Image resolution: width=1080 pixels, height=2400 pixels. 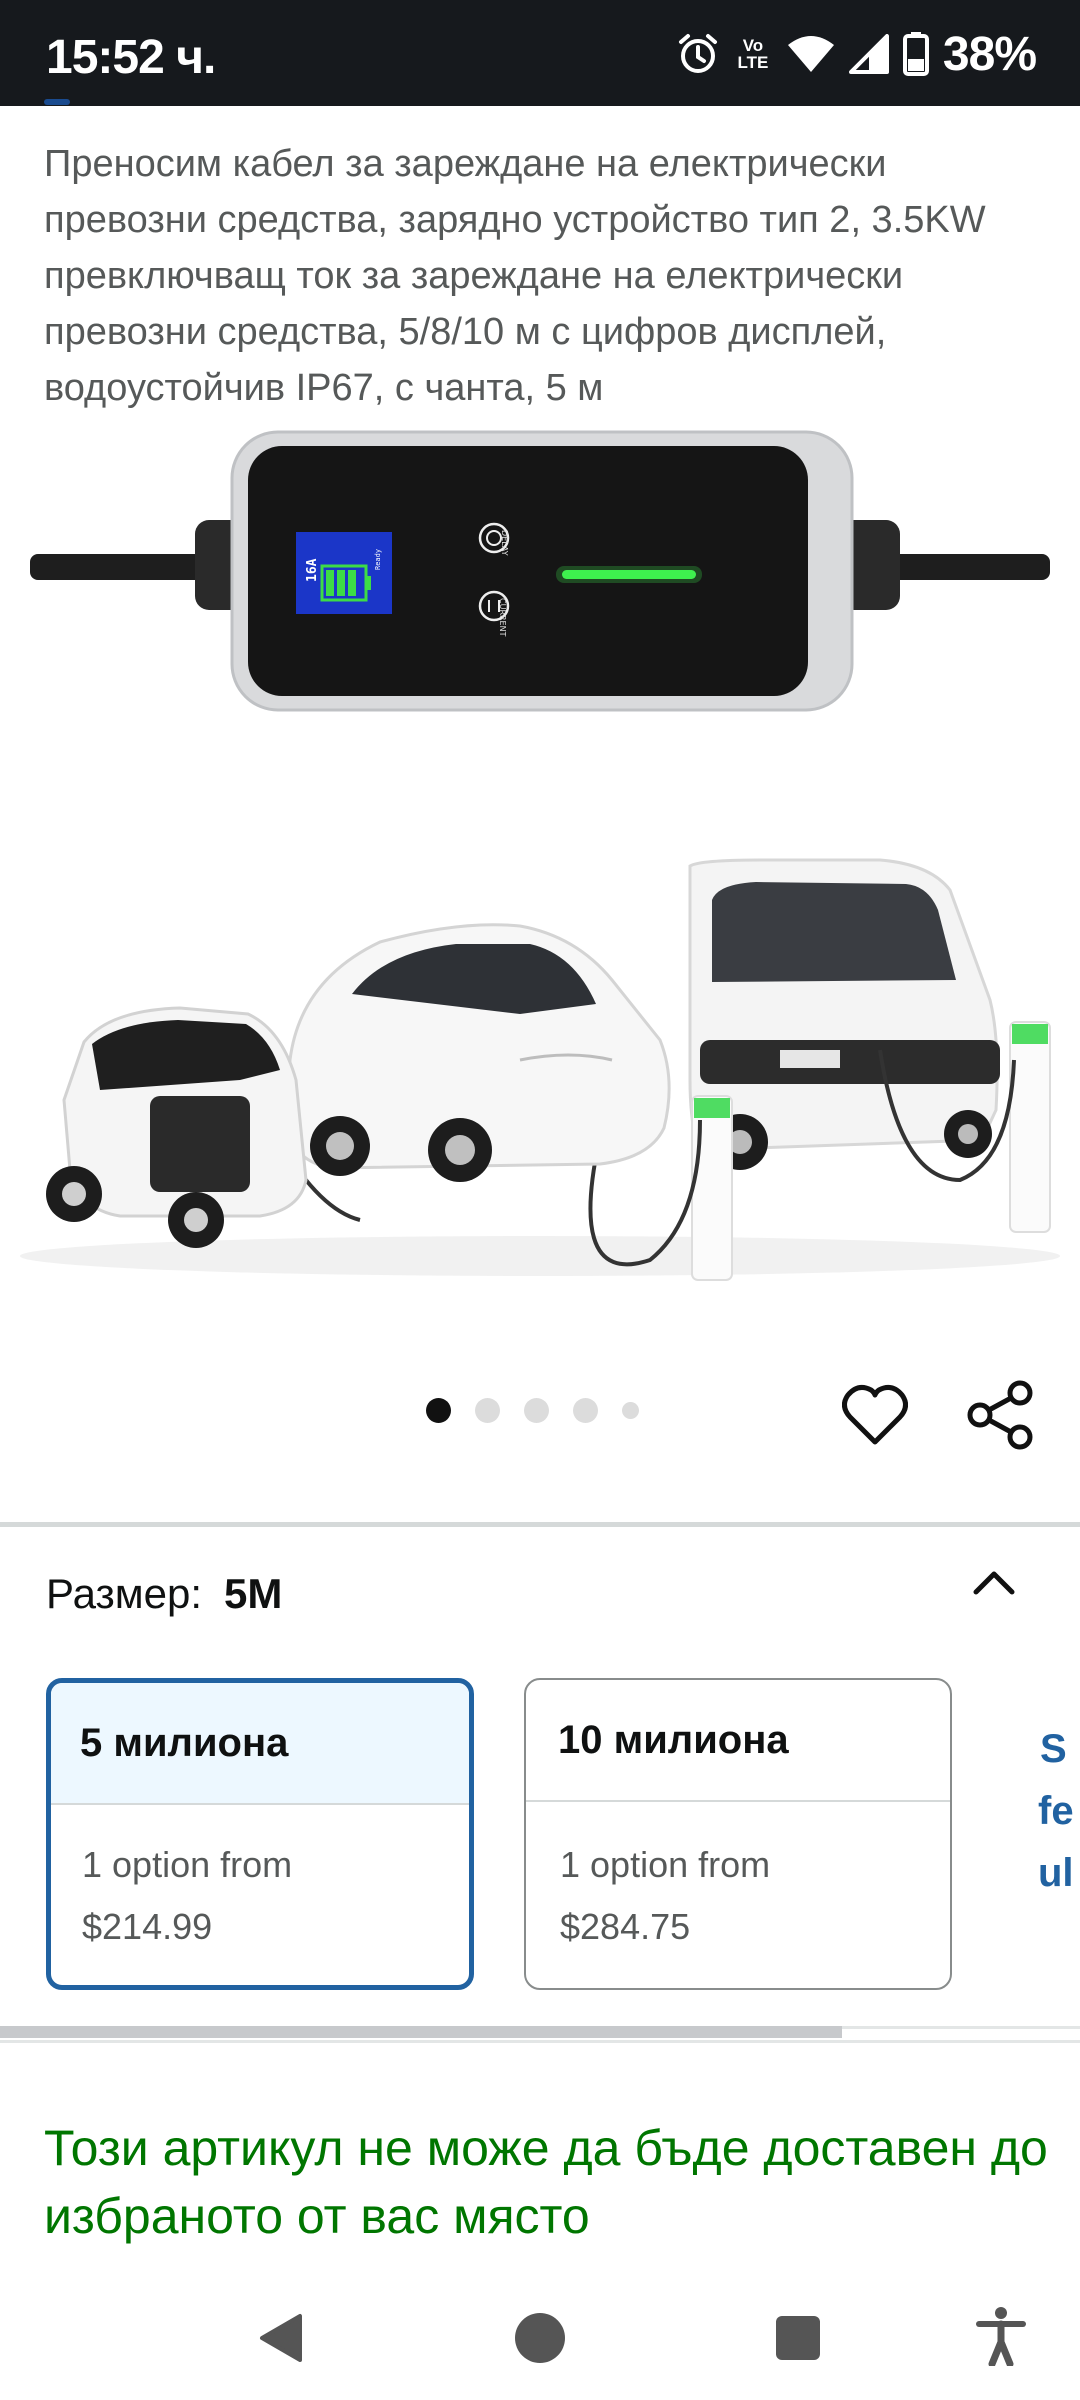 I want to click on heart-icon, so click(x=875, y=1415).